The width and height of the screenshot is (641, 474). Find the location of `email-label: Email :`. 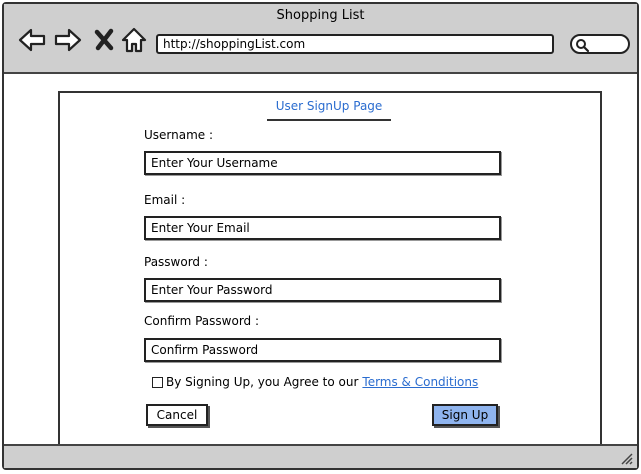

email-label: Email : is located at coordinates (165, 200).